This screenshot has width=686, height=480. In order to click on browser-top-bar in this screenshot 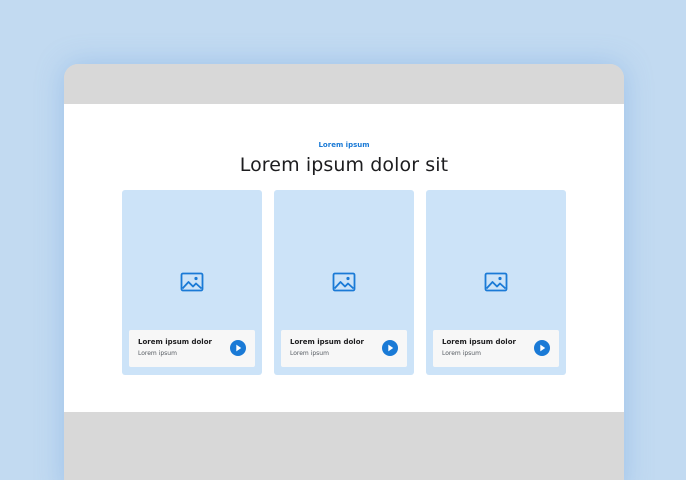, I will do `click(344, 84)`.